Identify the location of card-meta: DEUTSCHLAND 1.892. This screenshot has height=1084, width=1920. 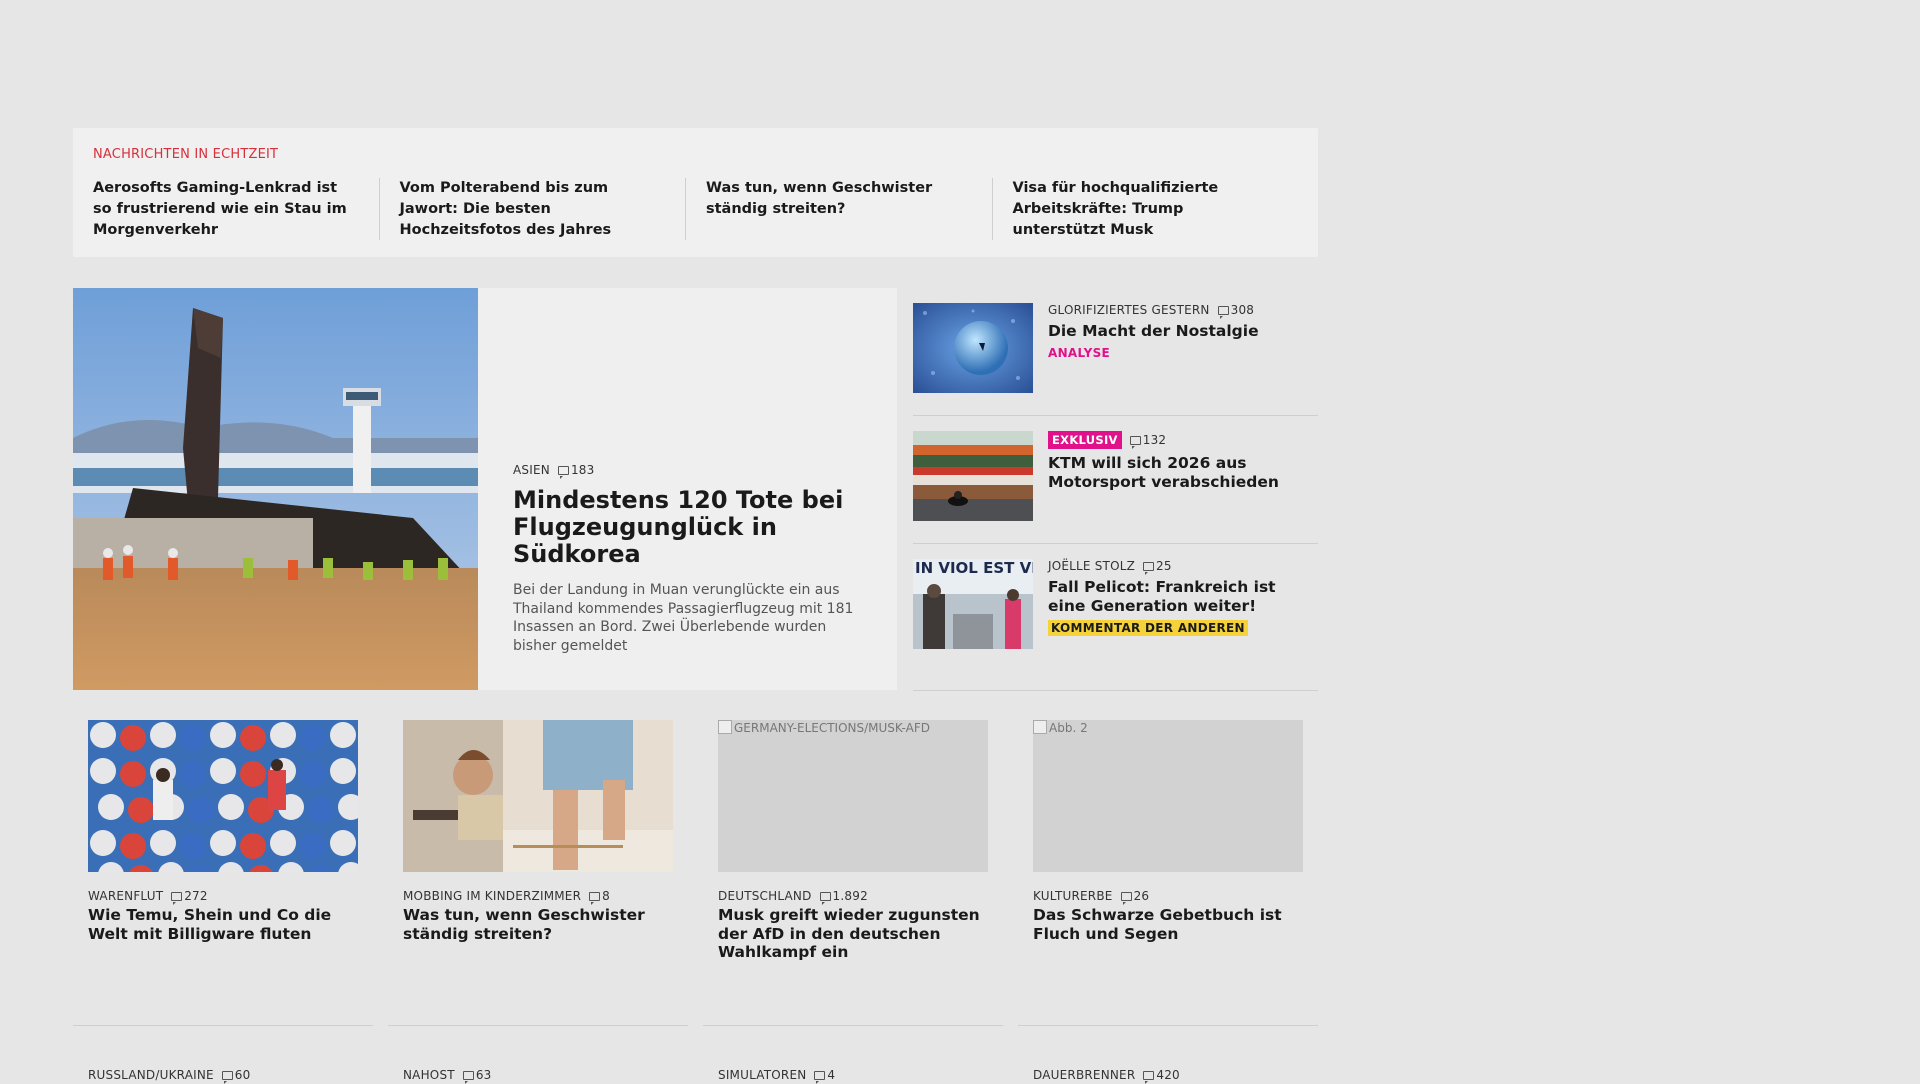
(793, 897).